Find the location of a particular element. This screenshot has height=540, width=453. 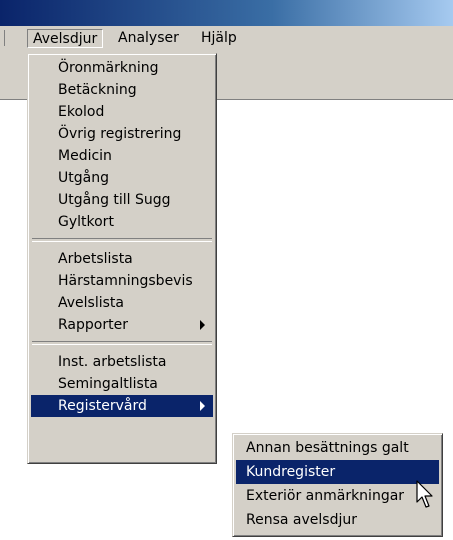

menu-item-registervard-label: Registervård is located at coordinates (102, 406).